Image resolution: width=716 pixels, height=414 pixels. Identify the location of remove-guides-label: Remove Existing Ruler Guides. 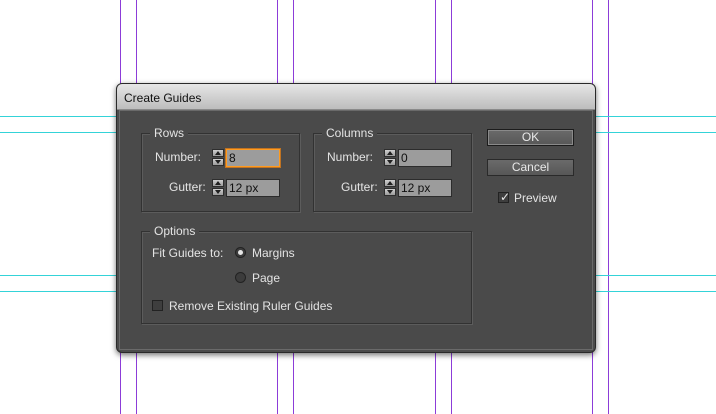
(250, 306).